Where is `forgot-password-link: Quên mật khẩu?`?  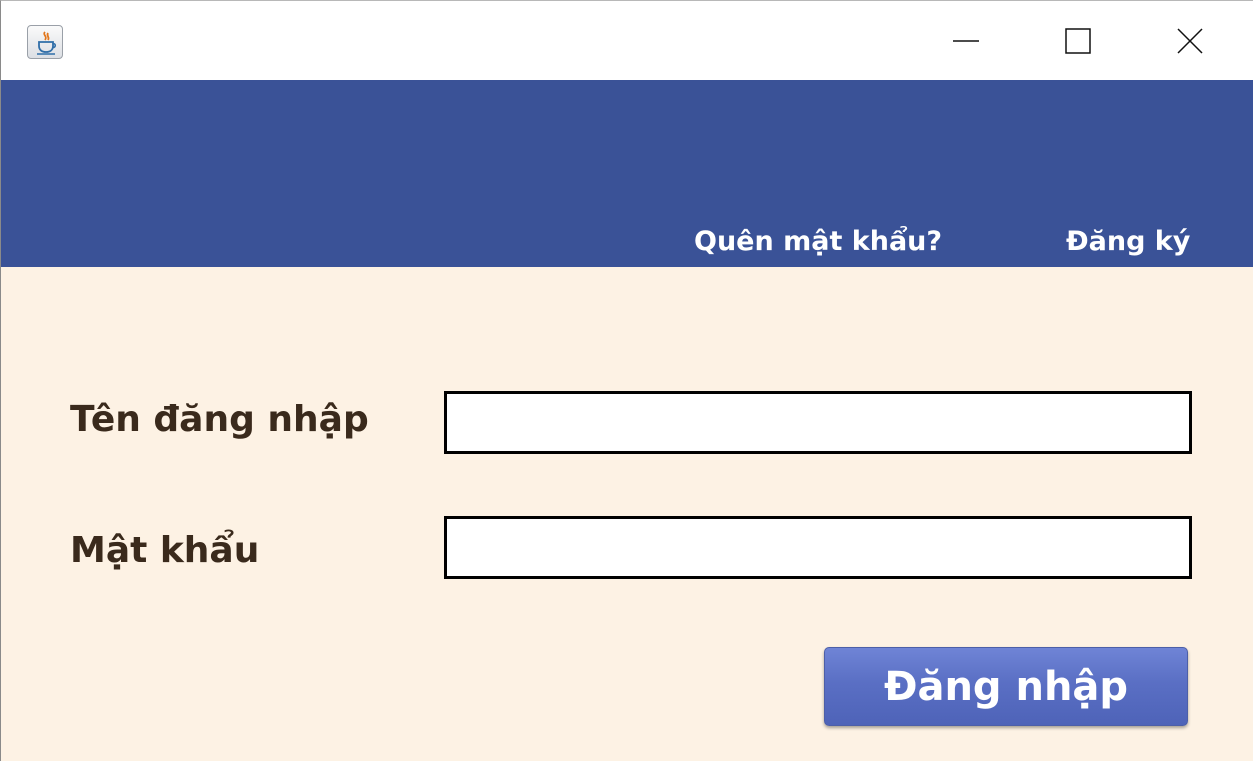 forgot-password-link: Quên mật khẩu? is located at coordinates (818, 241).